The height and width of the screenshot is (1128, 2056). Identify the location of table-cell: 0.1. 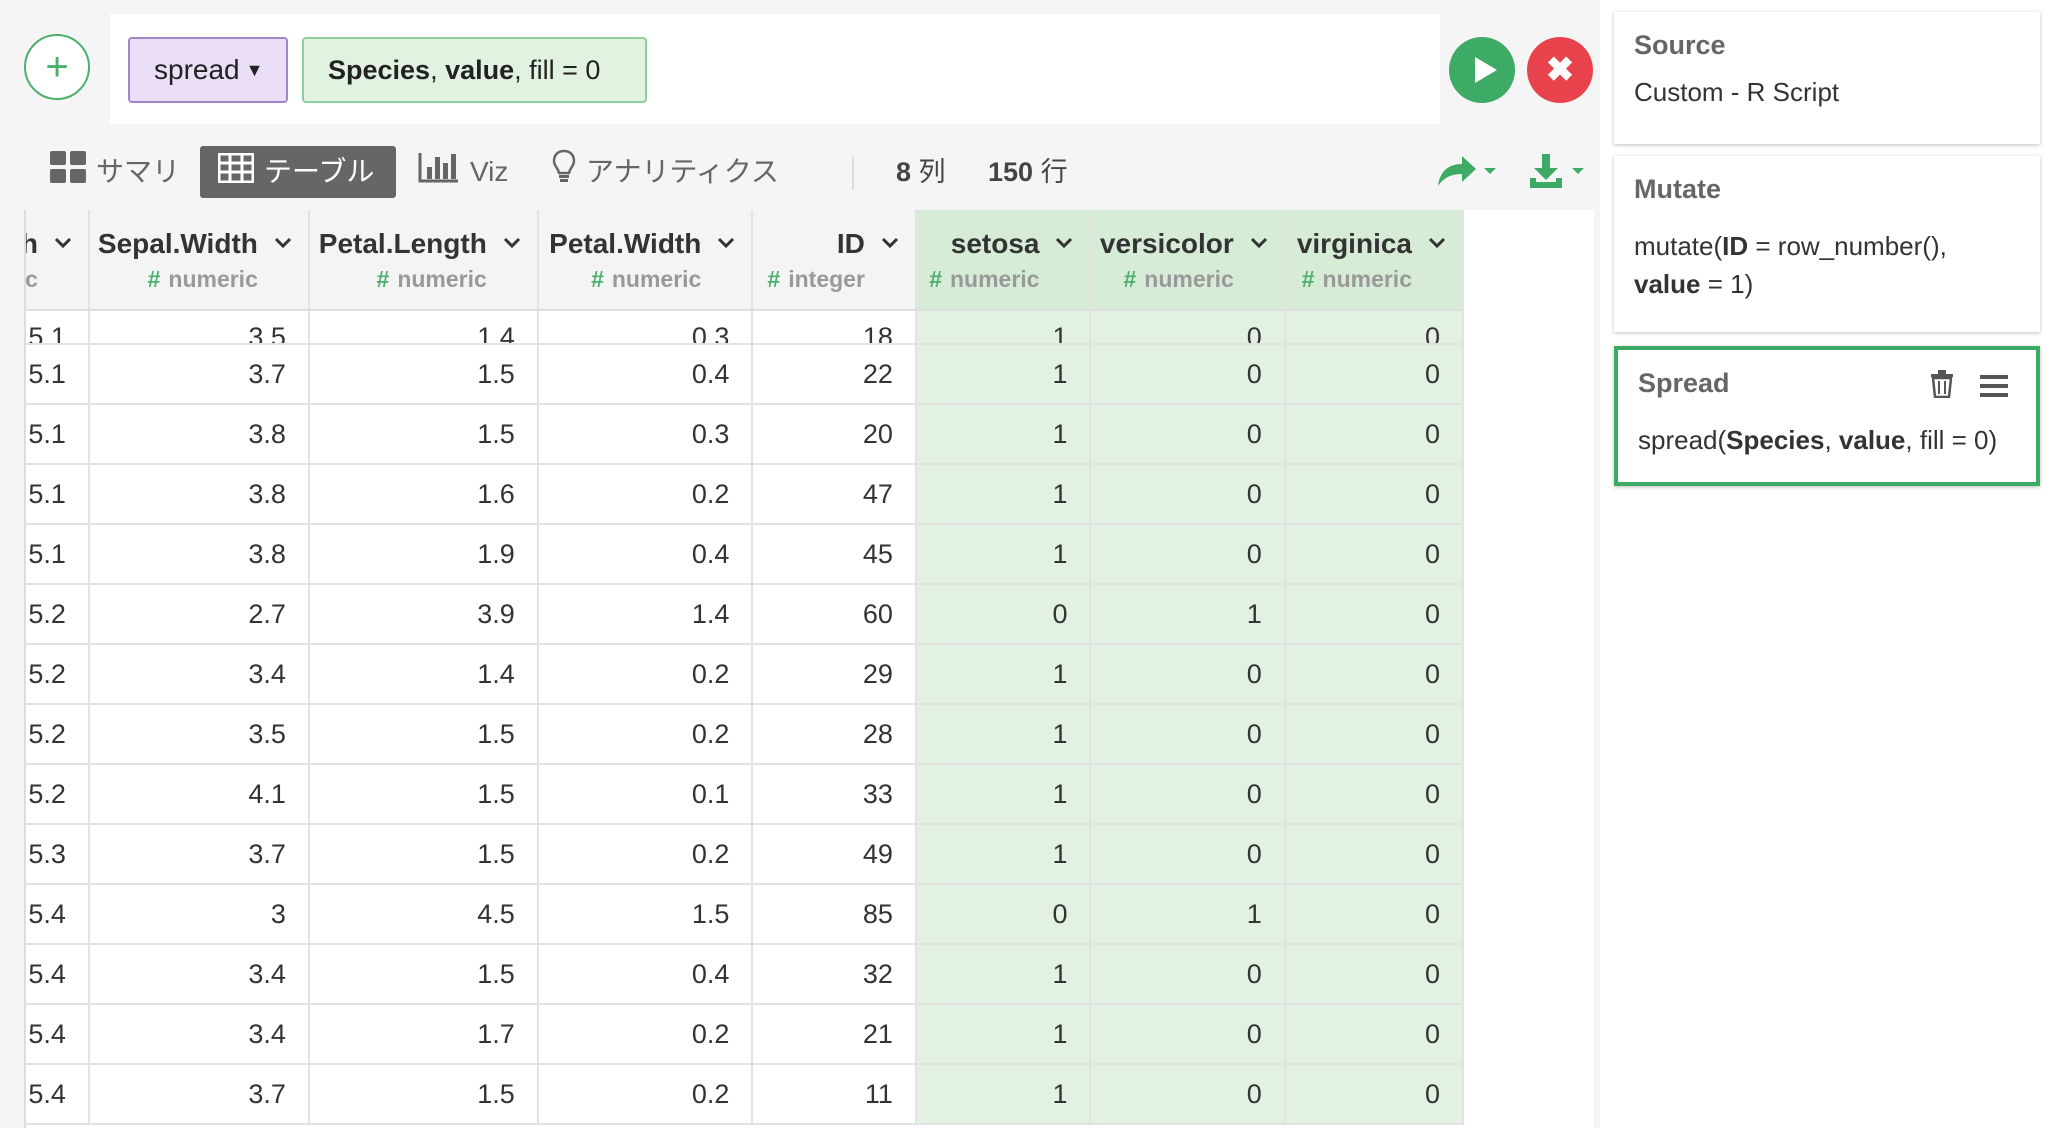
(645, 794).